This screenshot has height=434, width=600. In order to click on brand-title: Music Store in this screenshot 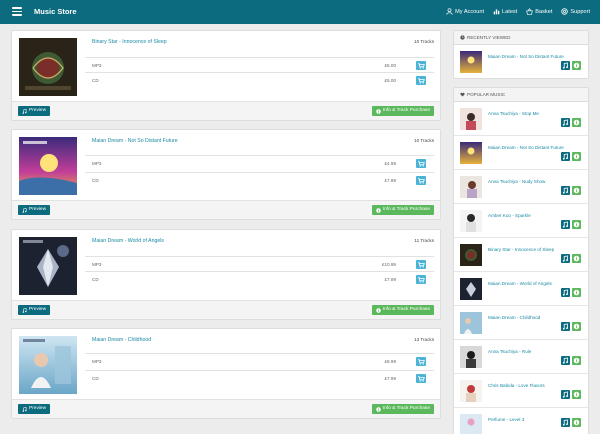, I will do `click(55, 11)`.